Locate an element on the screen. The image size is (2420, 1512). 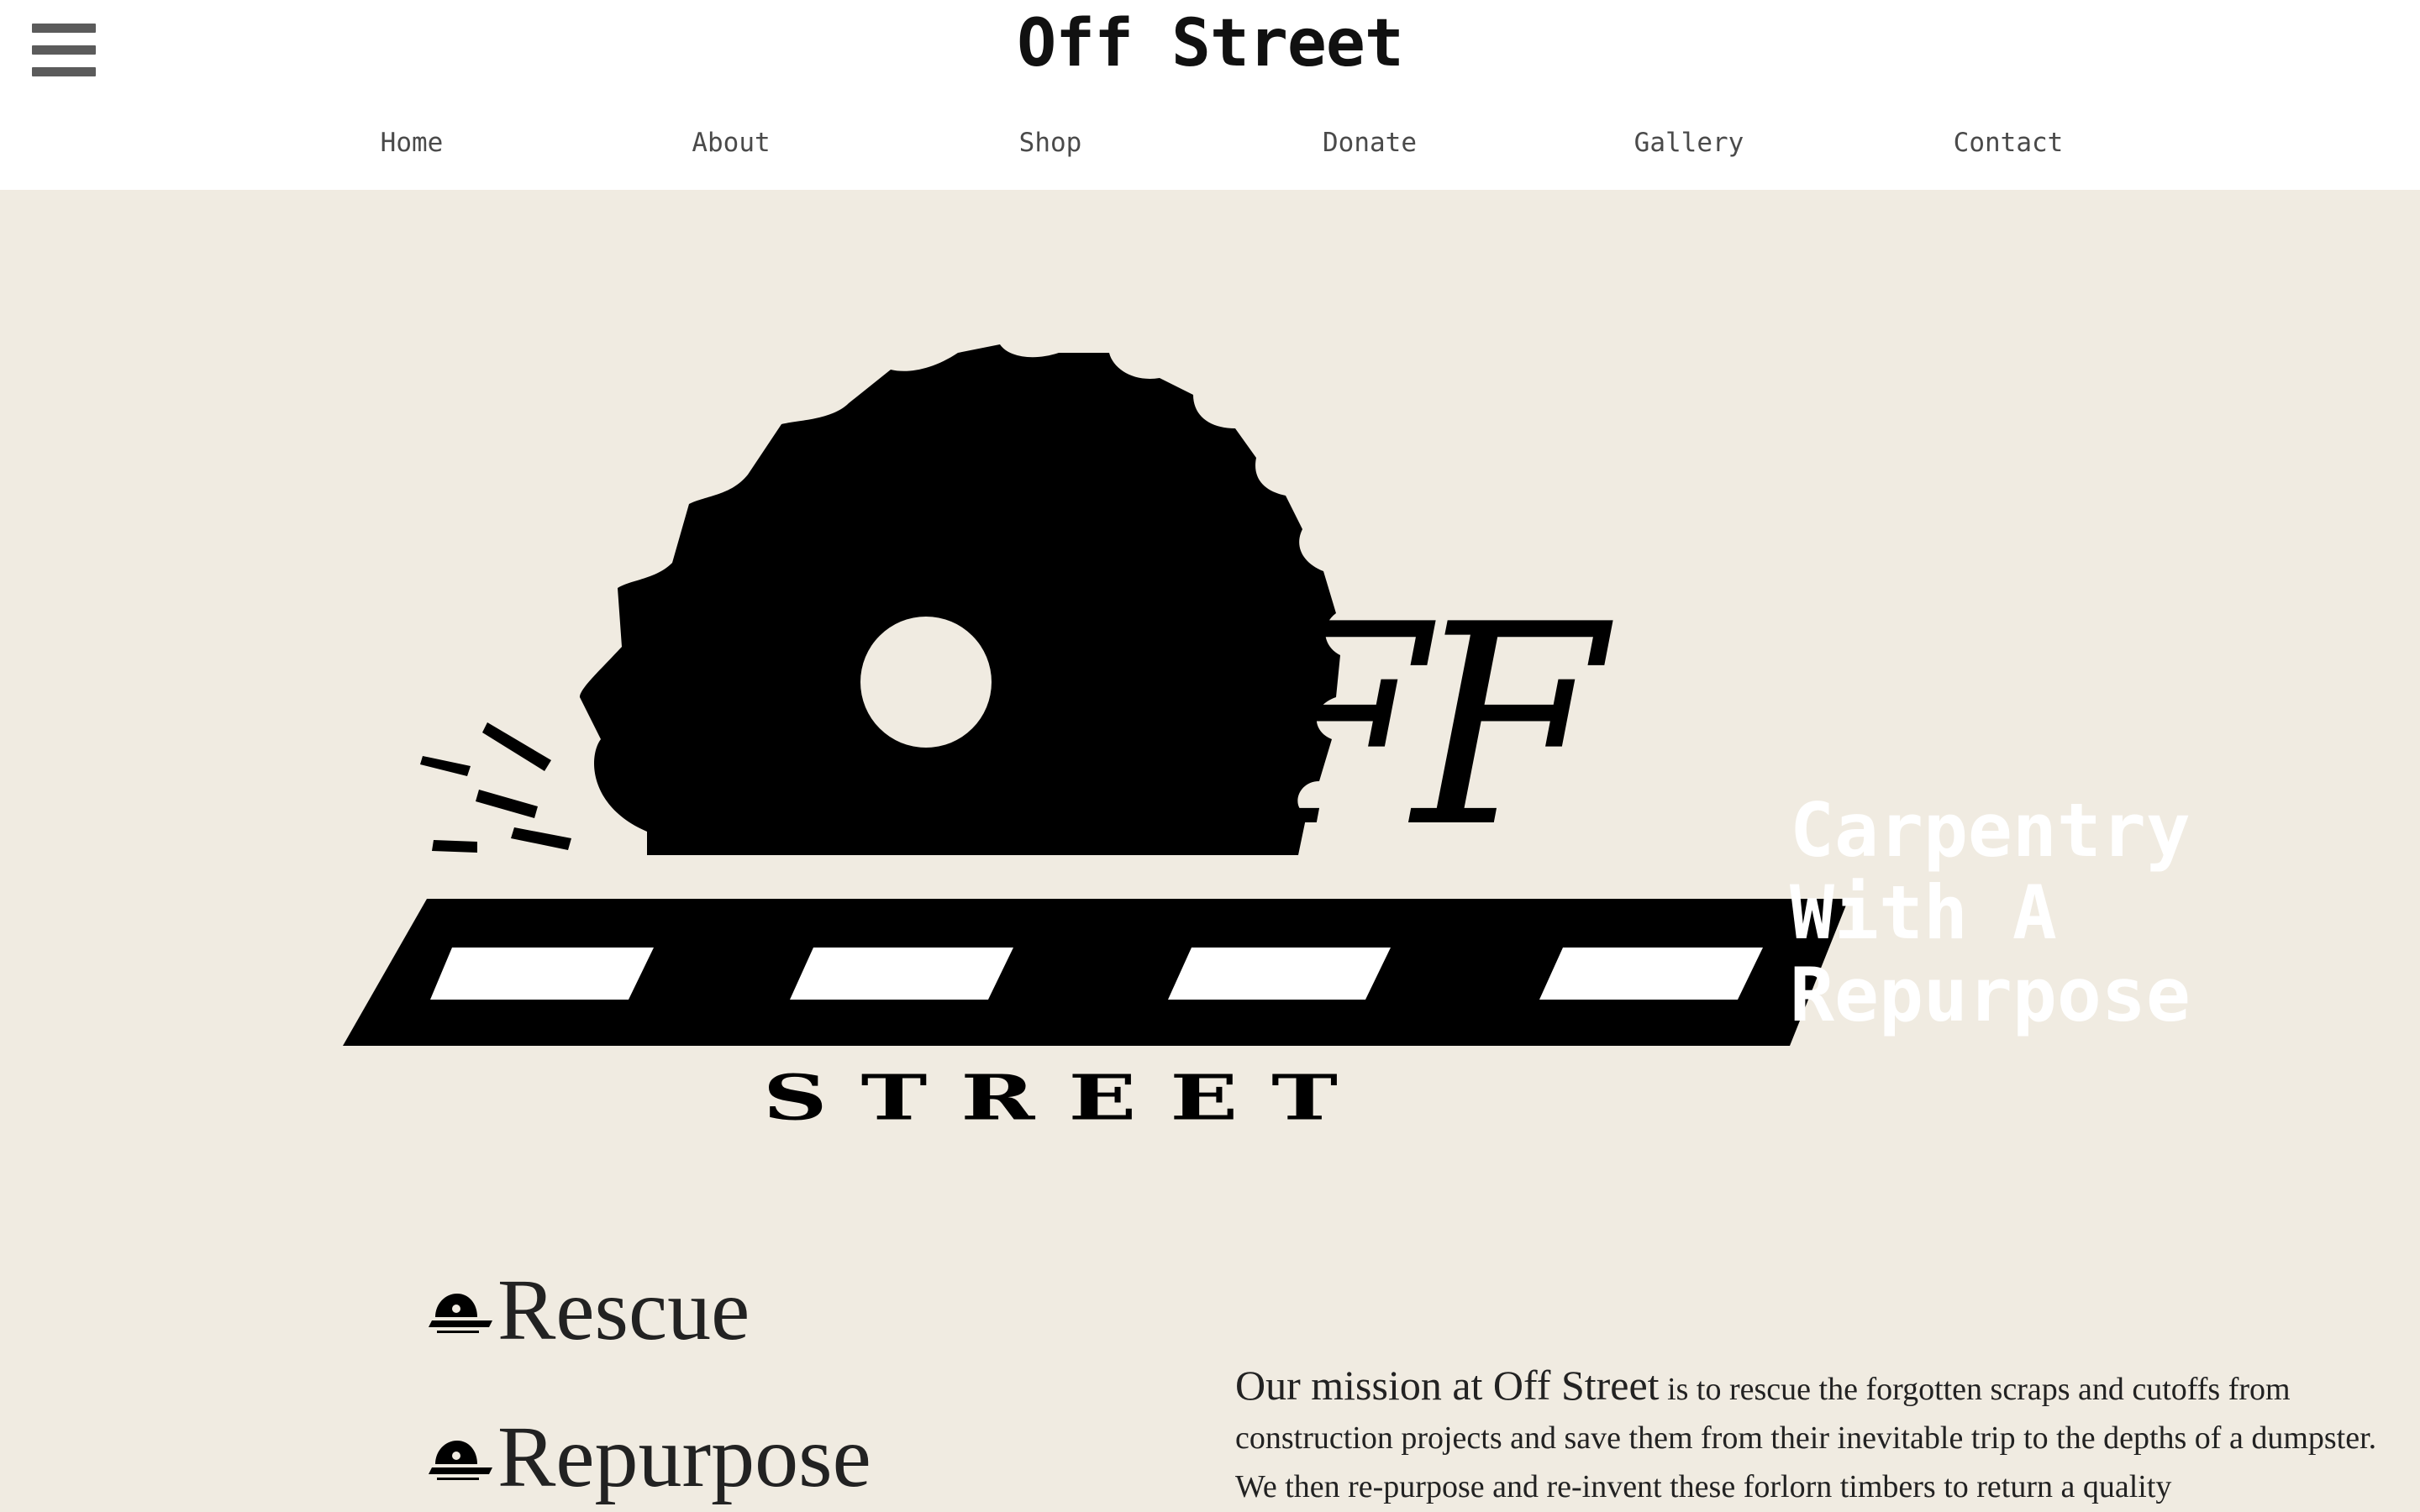
saw-blade-icon is located at coordinates (960, 599).